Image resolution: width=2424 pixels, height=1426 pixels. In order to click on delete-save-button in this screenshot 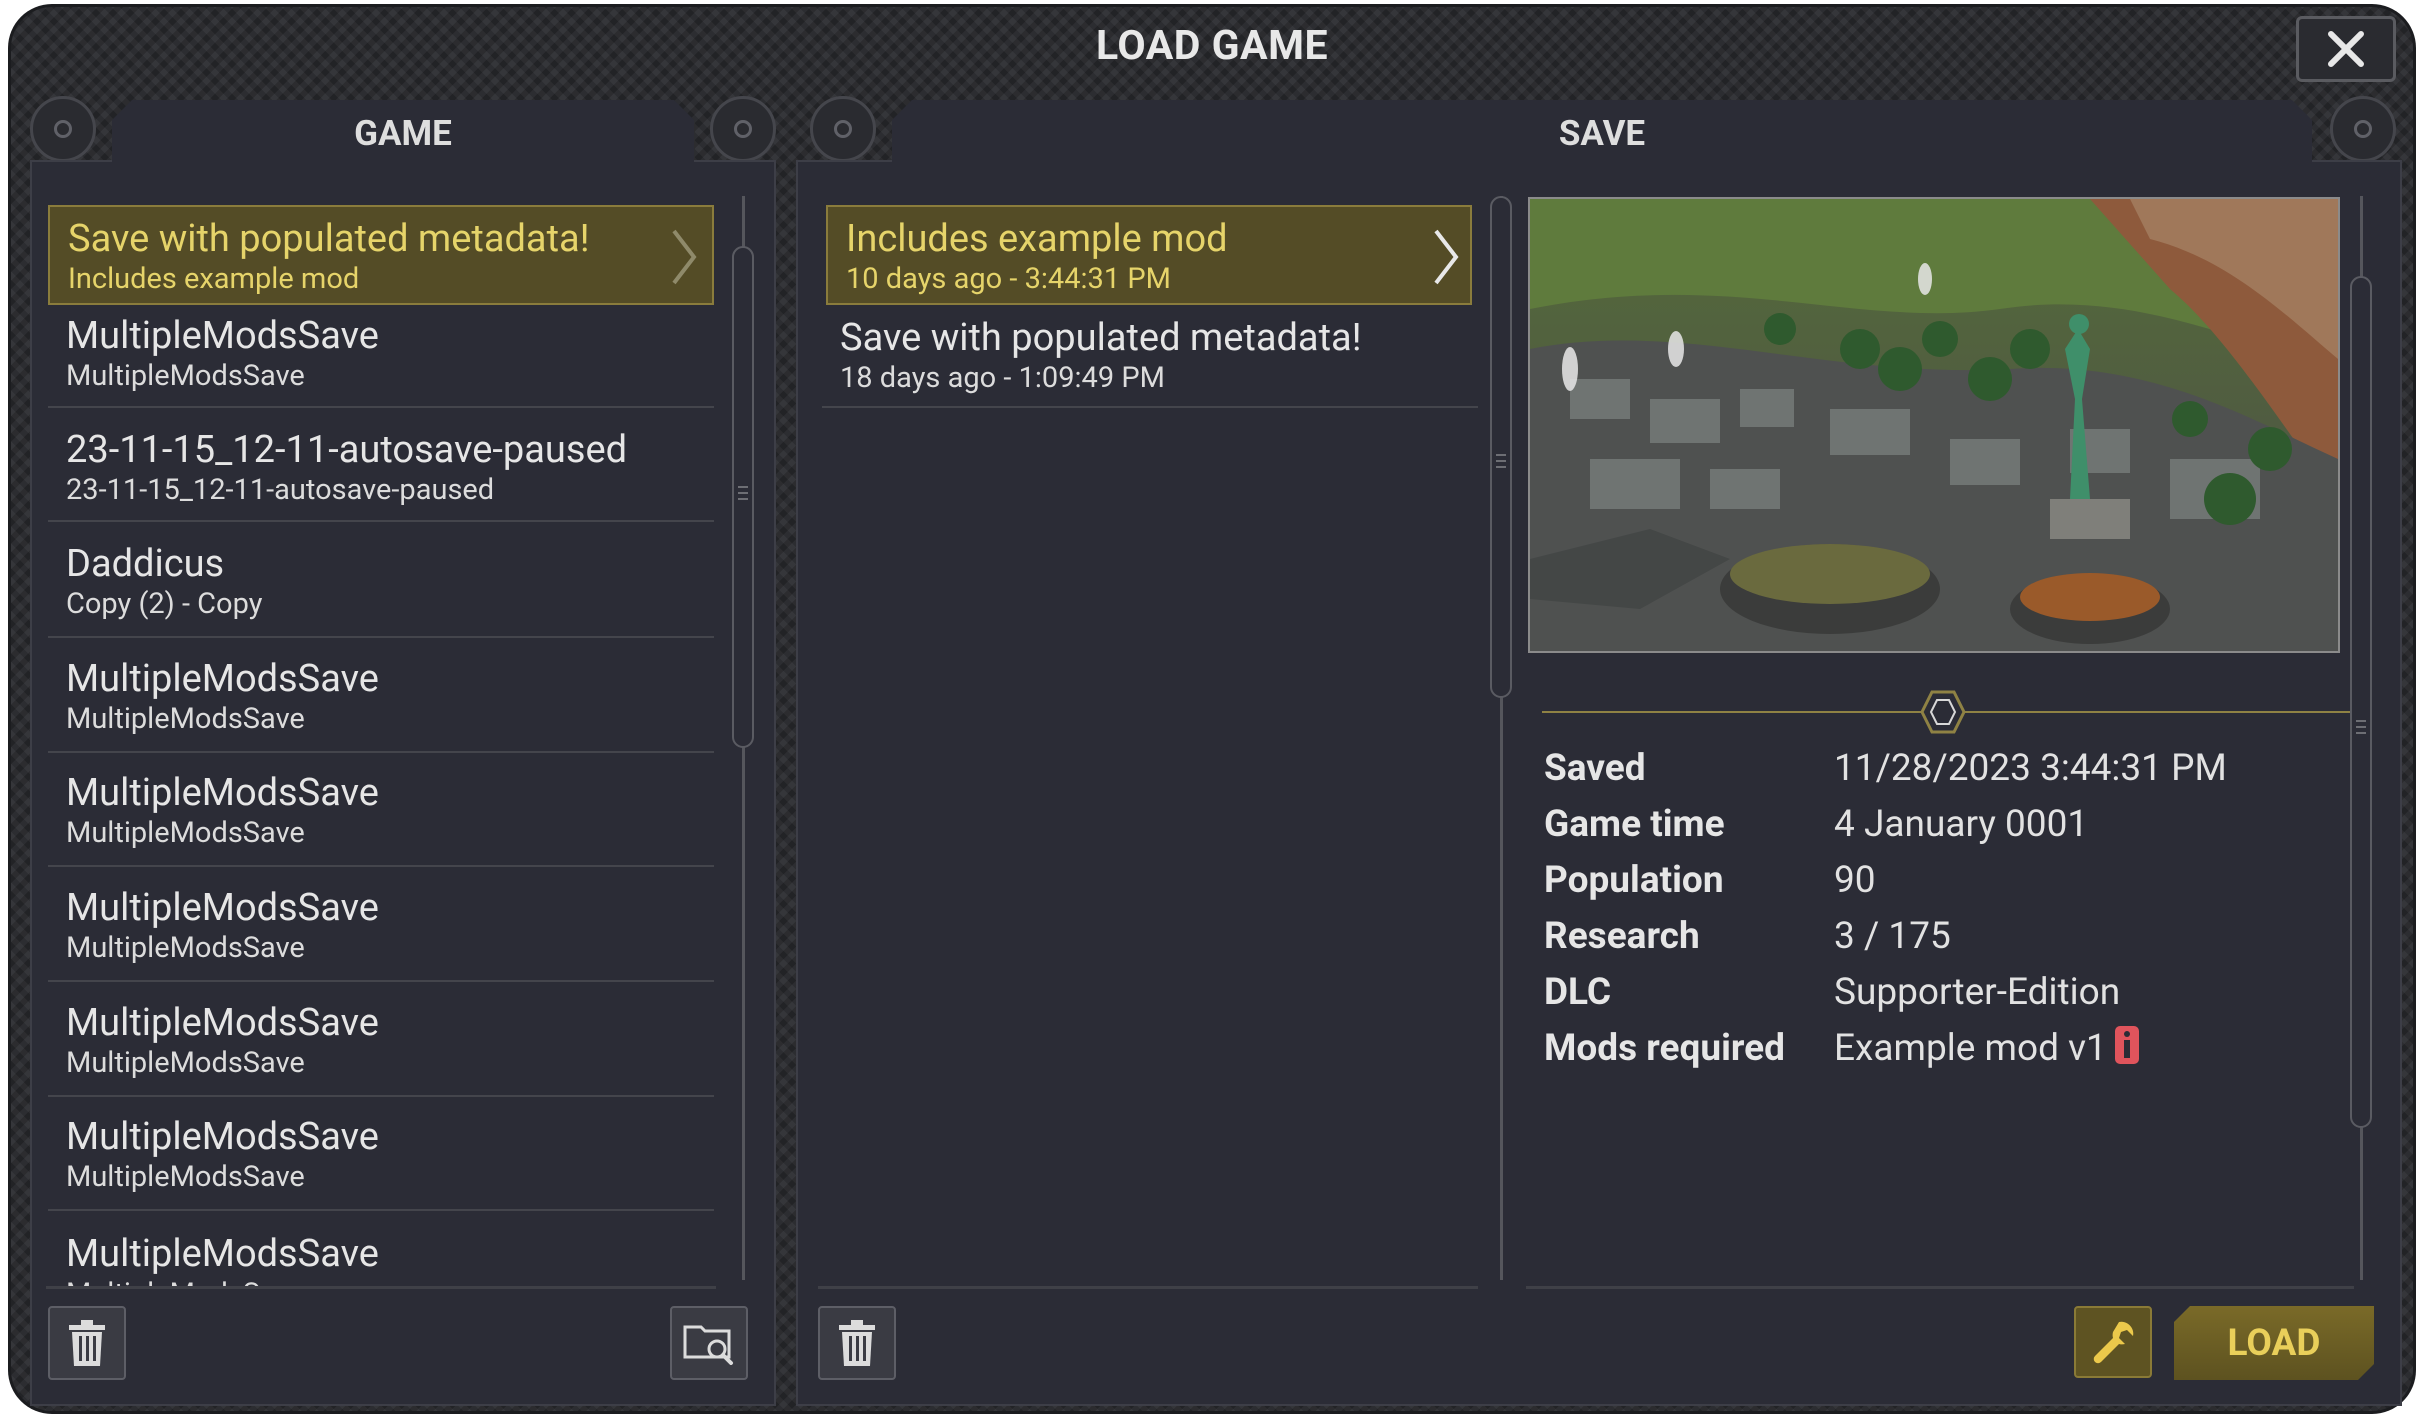, I will do `click(857, 1343)`.